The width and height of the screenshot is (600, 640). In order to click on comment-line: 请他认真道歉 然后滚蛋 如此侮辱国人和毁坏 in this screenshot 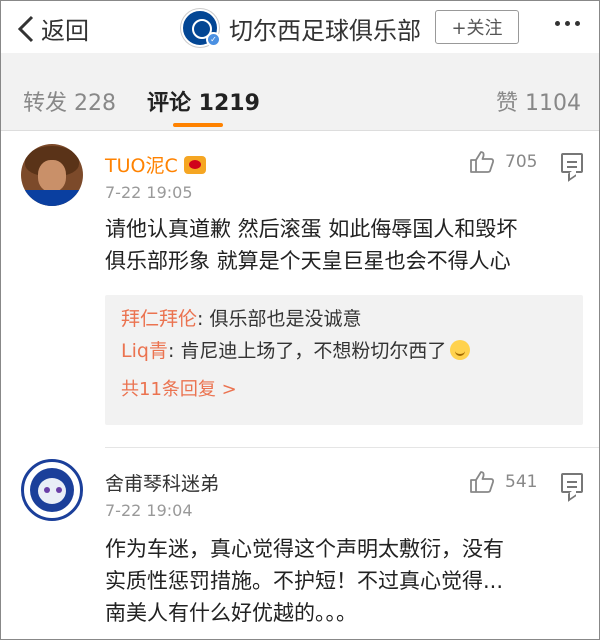, I will do `click(311, 229)`.